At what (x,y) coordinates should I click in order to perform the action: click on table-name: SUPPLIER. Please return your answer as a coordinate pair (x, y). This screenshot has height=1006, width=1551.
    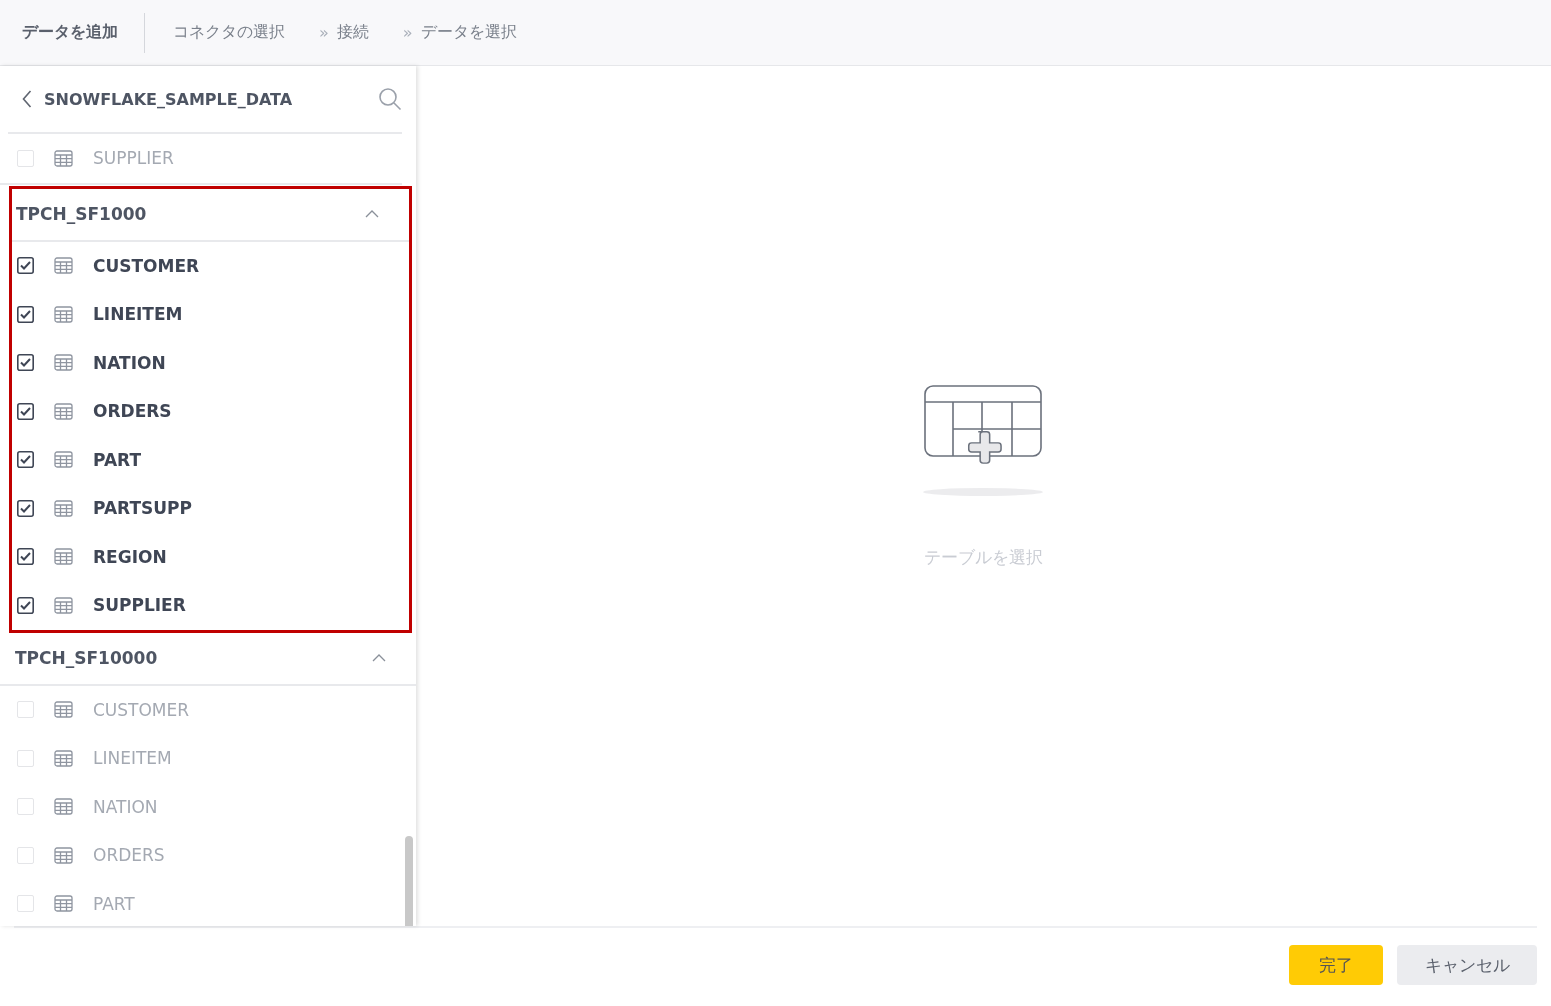
    Looking at the image, I should click on (139, 605).